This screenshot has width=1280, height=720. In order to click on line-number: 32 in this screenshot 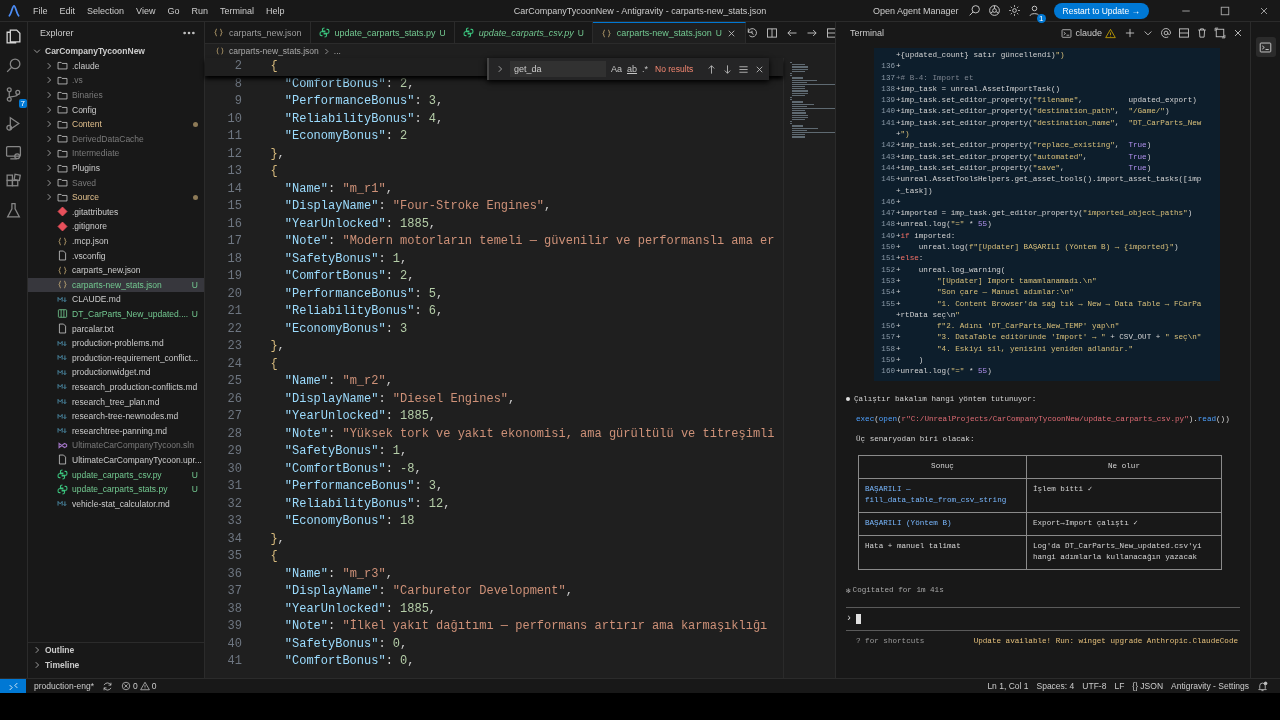, I will do `click(234, 504)`.